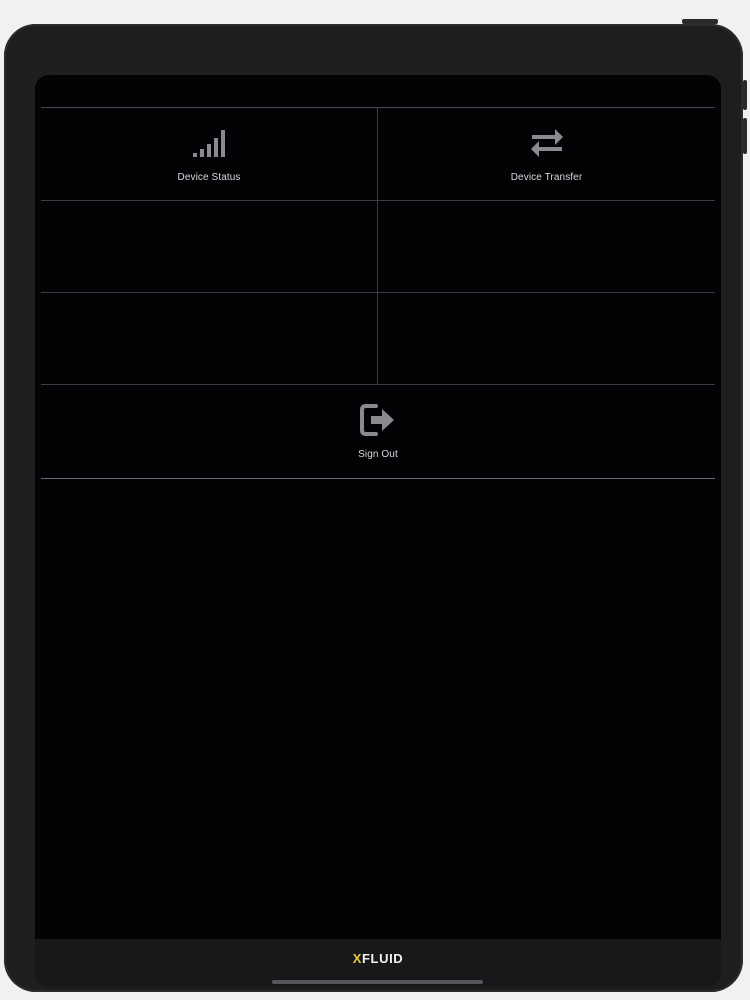 The width and height of the screenshot is (750, 1000). I want to click on volume-up-button, so click(745, 95).